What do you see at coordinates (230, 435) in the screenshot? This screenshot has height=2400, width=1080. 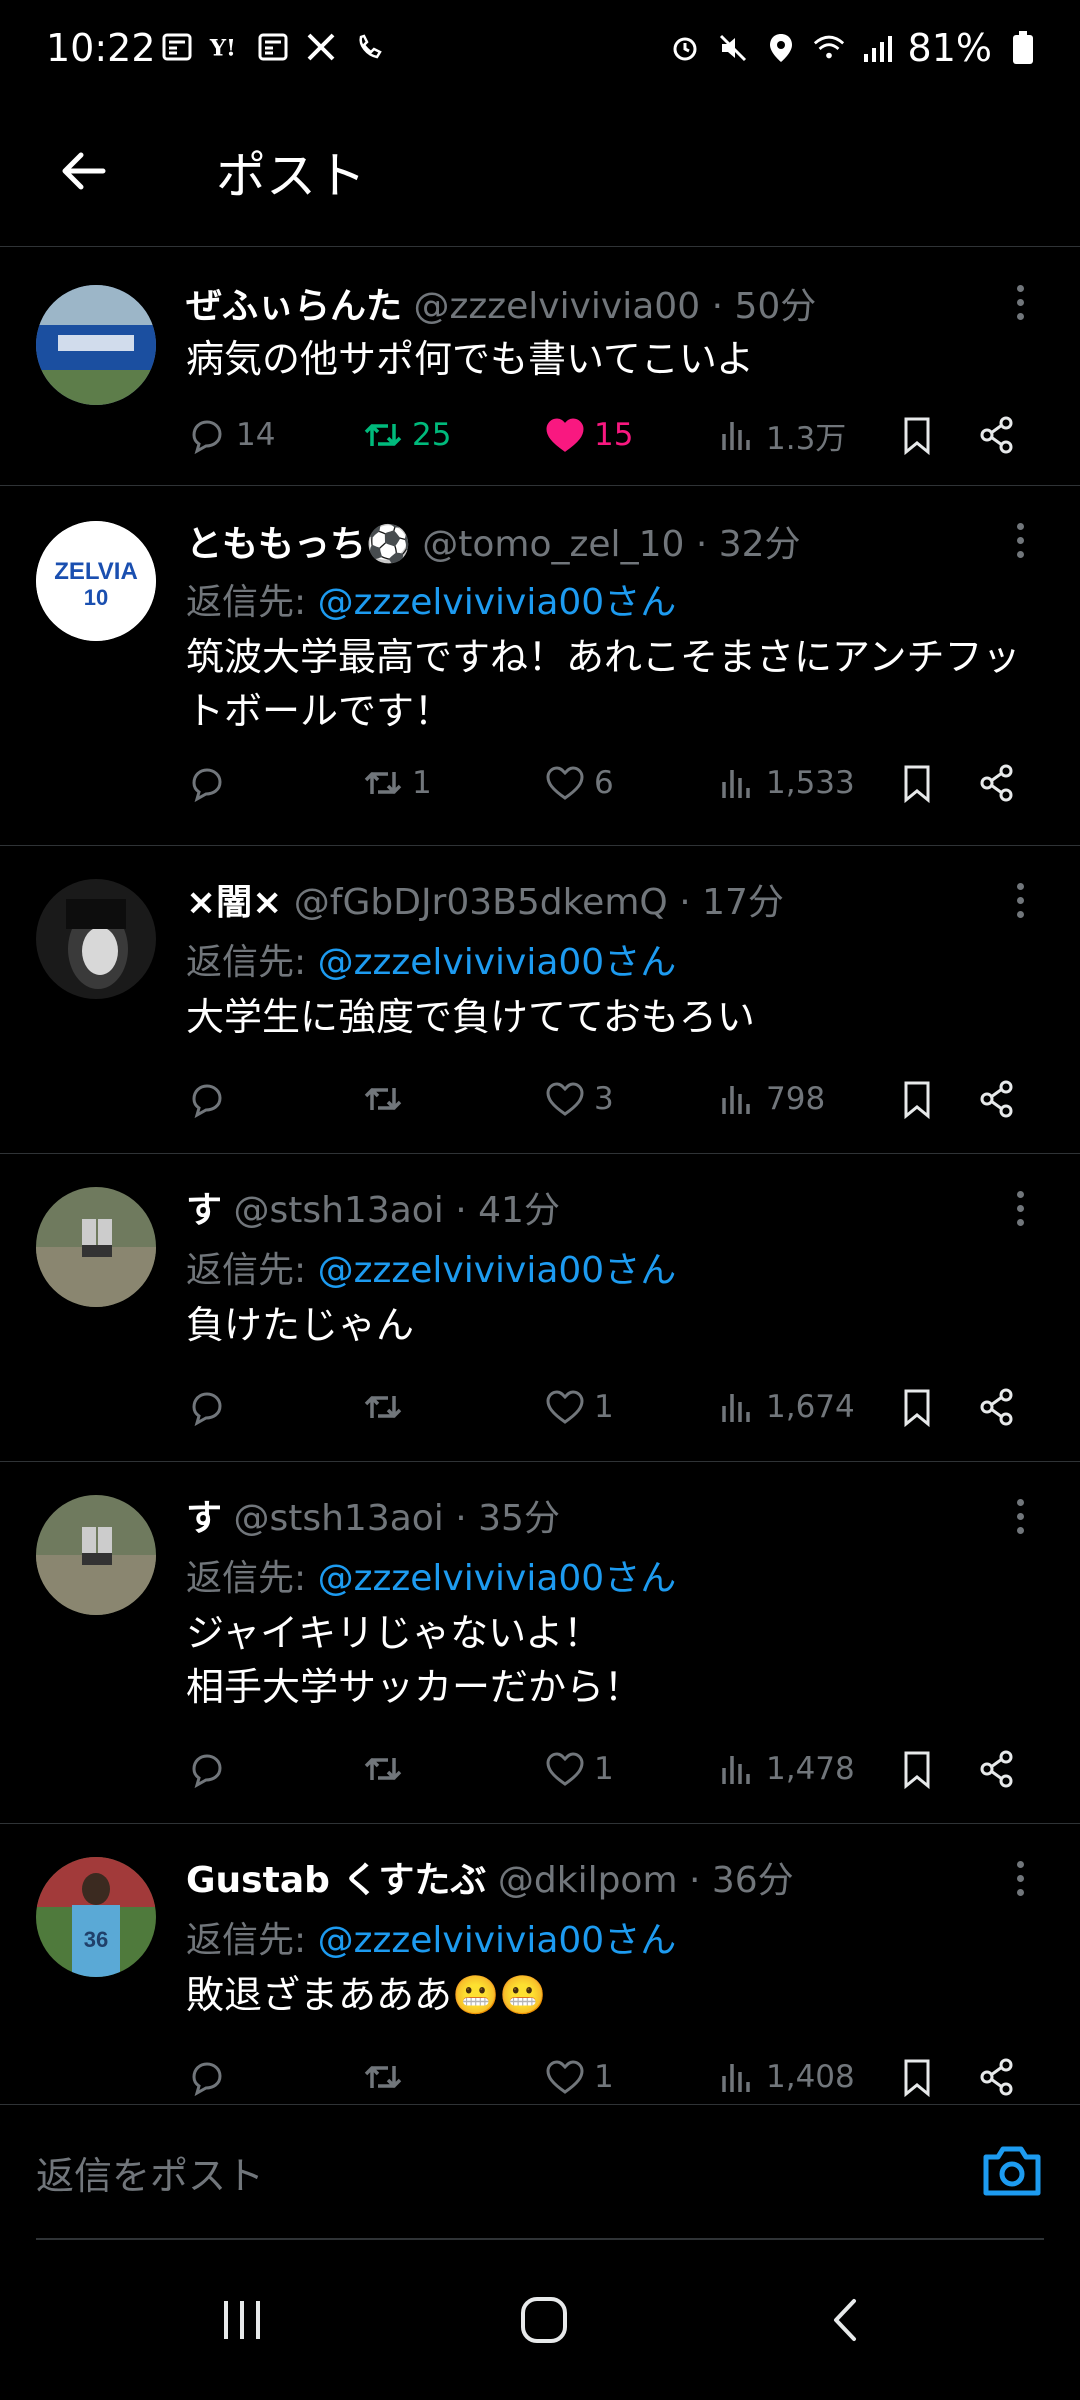 I see `reply-button: 14` at bounding box center [230, 435].